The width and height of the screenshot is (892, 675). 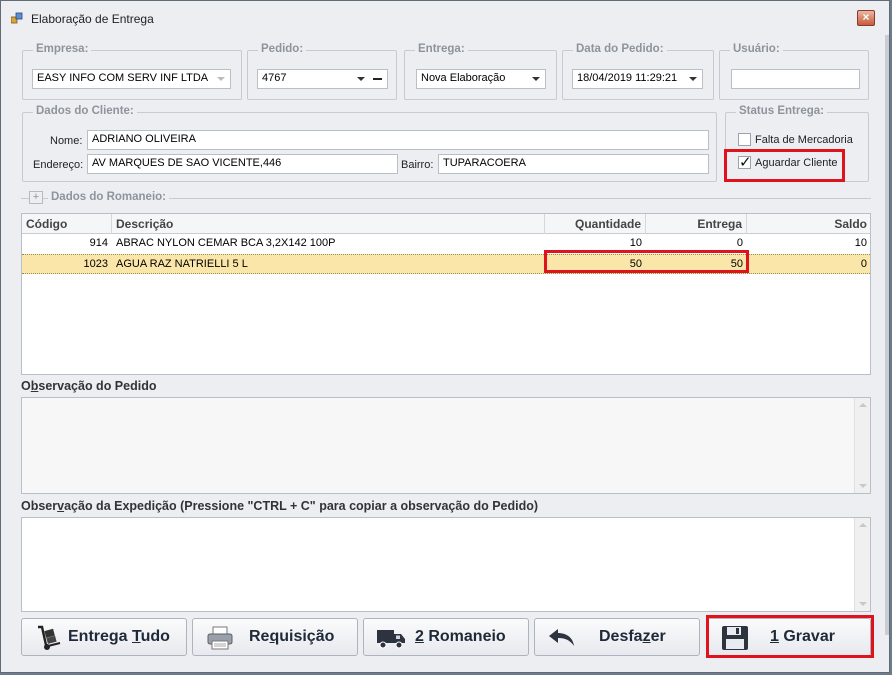 What do you see at coordinates (328, 224) in the screenshot?
I see `col-descricao: Descrição` at bounding box center [328, 224].